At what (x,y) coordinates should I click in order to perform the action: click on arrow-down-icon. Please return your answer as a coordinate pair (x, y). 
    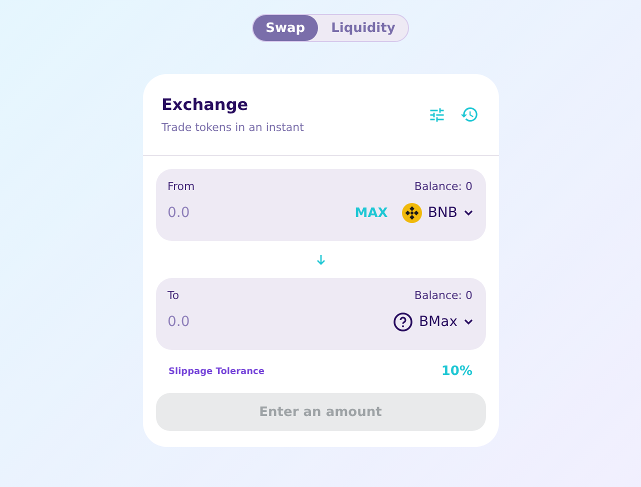
    Looking at the image, I should click on (321, 259).